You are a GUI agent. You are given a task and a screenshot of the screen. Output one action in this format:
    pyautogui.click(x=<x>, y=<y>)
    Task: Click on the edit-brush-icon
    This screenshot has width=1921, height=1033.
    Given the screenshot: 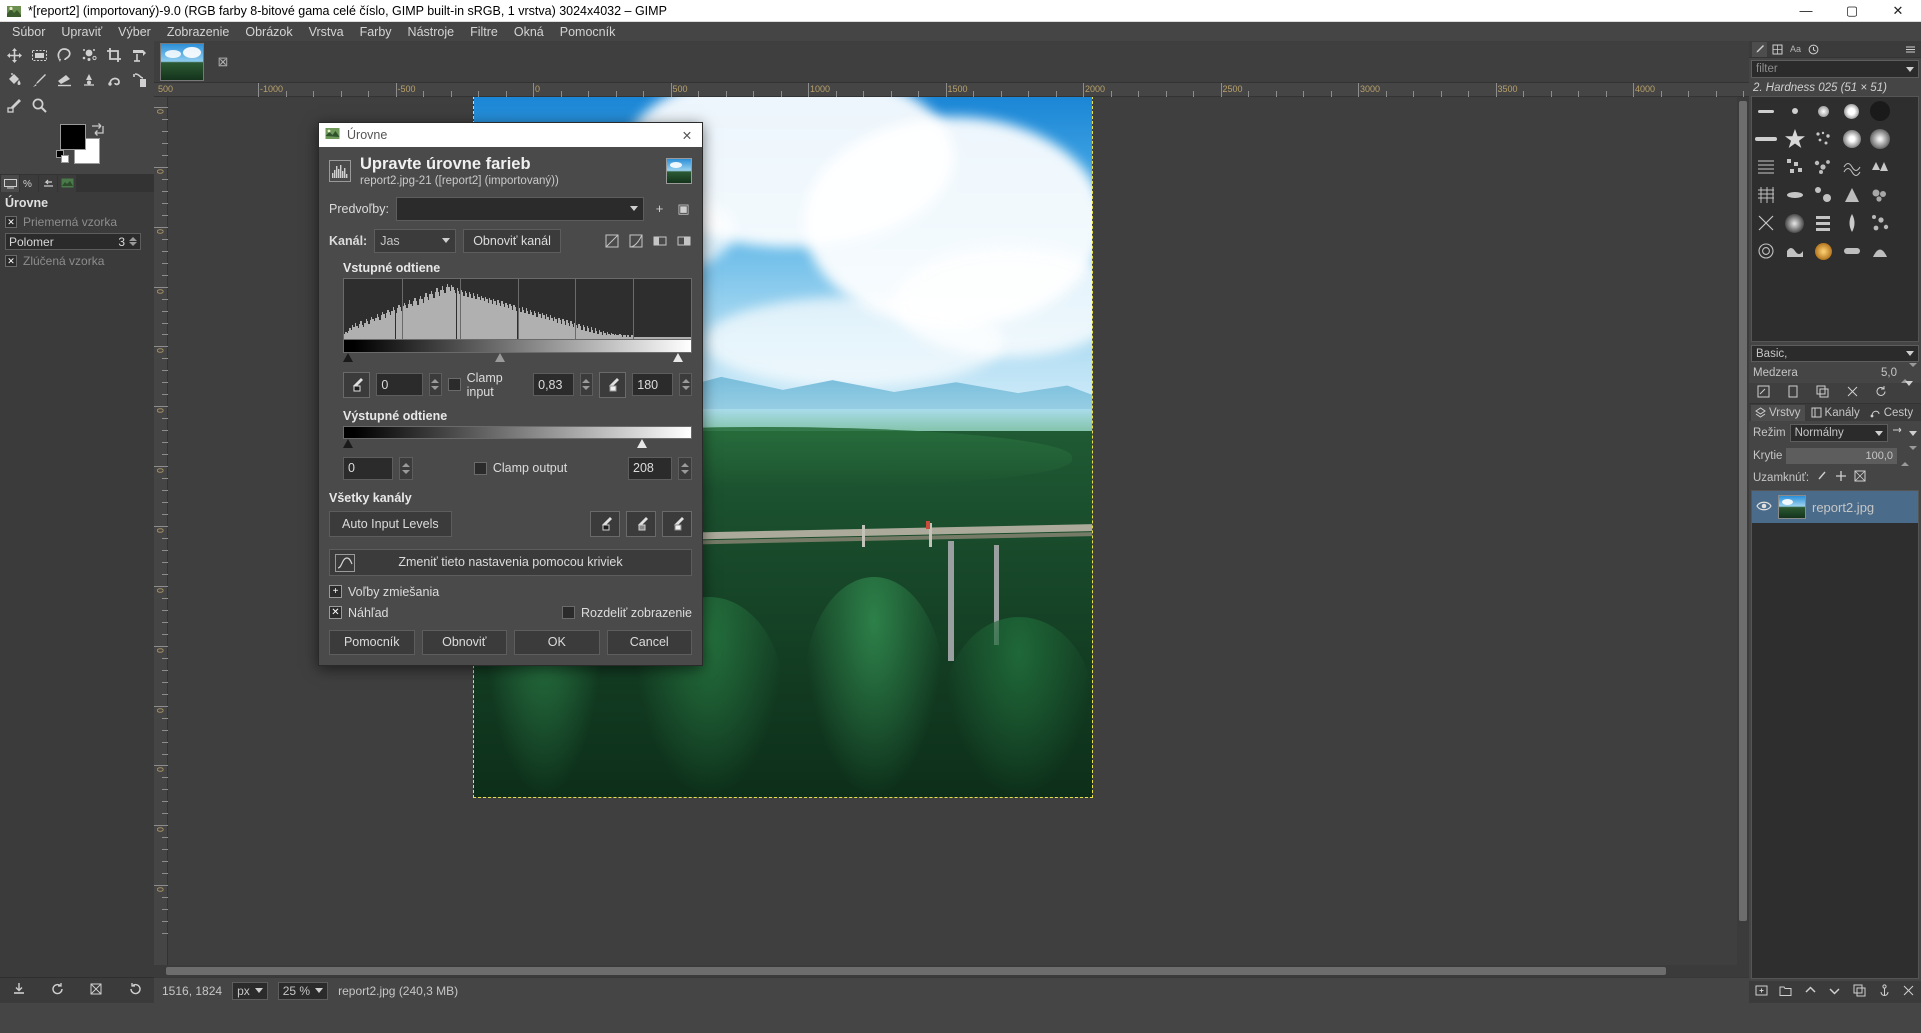 What is the action you would take?
    pyautogui.click(x=1763, y=393)
    